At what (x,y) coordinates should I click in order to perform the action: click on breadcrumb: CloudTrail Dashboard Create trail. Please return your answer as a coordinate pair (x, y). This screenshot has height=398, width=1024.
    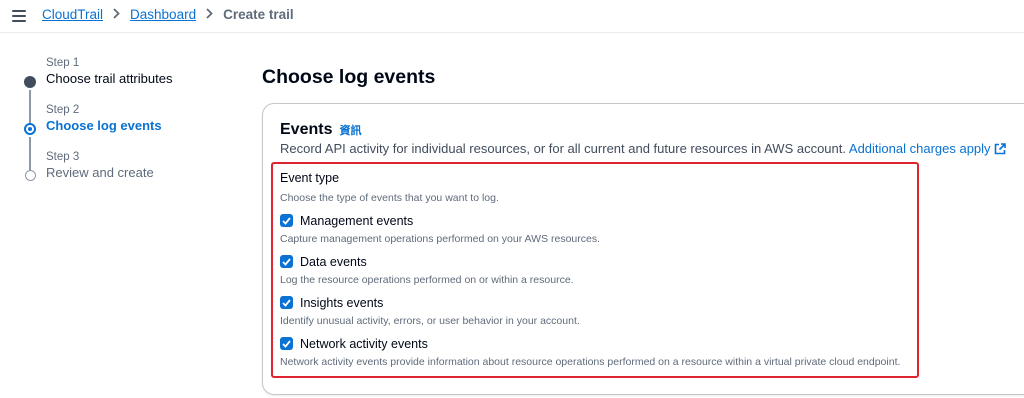
    Looking at the image, I should click on (168, 14).